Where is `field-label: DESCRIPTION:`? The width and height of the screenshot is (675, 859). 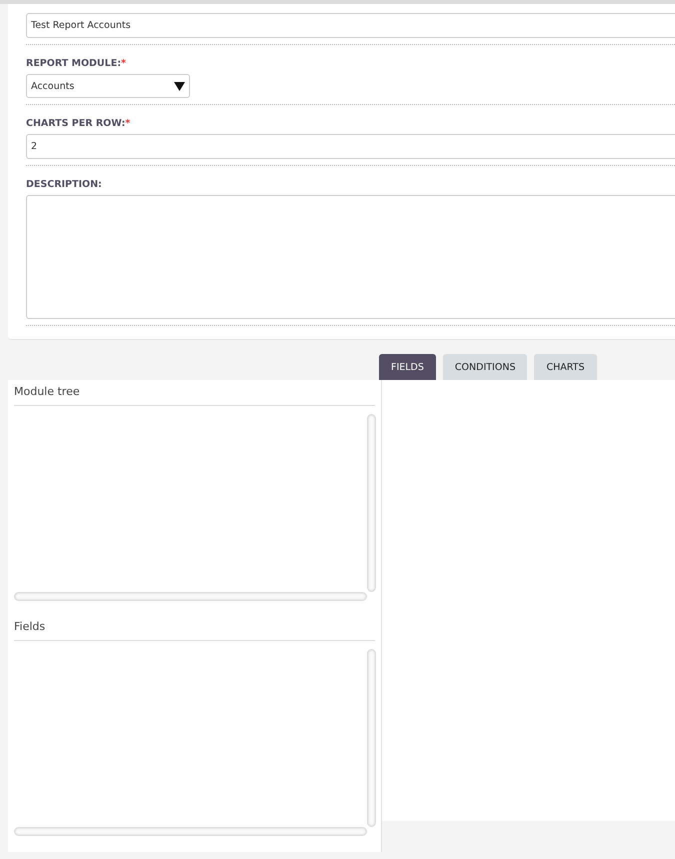 field-label: DESCRIPTION: is located at coordinates (64, 184).